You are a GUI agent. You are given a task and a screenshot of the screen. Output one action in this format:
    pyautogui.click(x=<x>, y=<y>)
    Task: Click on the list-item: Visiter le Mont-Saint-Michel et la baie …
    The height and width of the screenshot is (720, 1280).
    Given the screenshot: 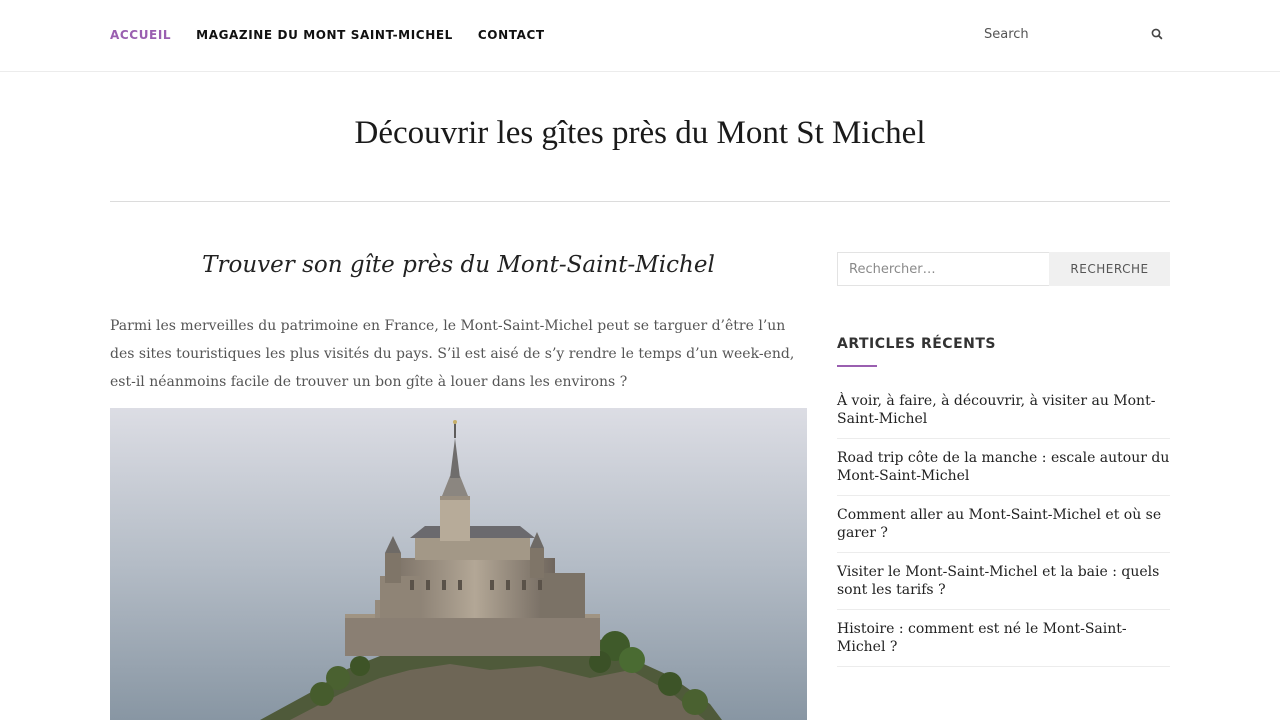 What is the action you would take?
    pyautogui.click(x=1003, y=586)
    